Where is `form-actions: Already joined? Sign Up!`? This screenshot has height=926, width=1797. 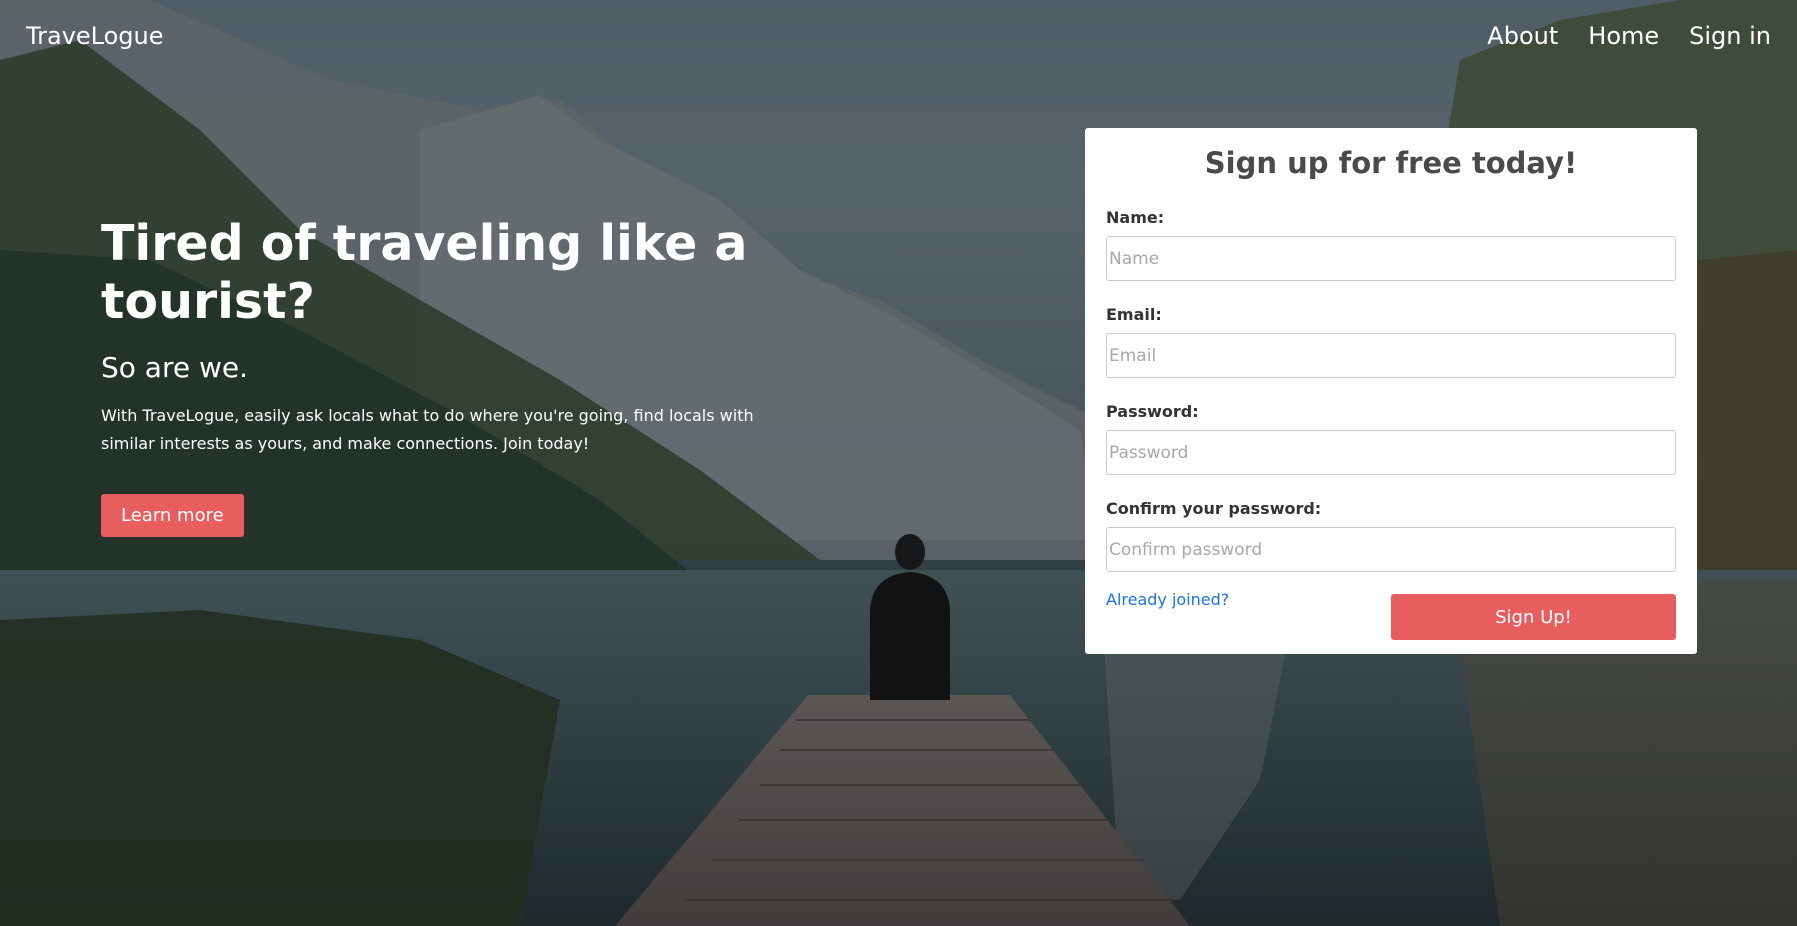
form-actions: Already joined? Sign Up! is located at coordinates (1391, 615).